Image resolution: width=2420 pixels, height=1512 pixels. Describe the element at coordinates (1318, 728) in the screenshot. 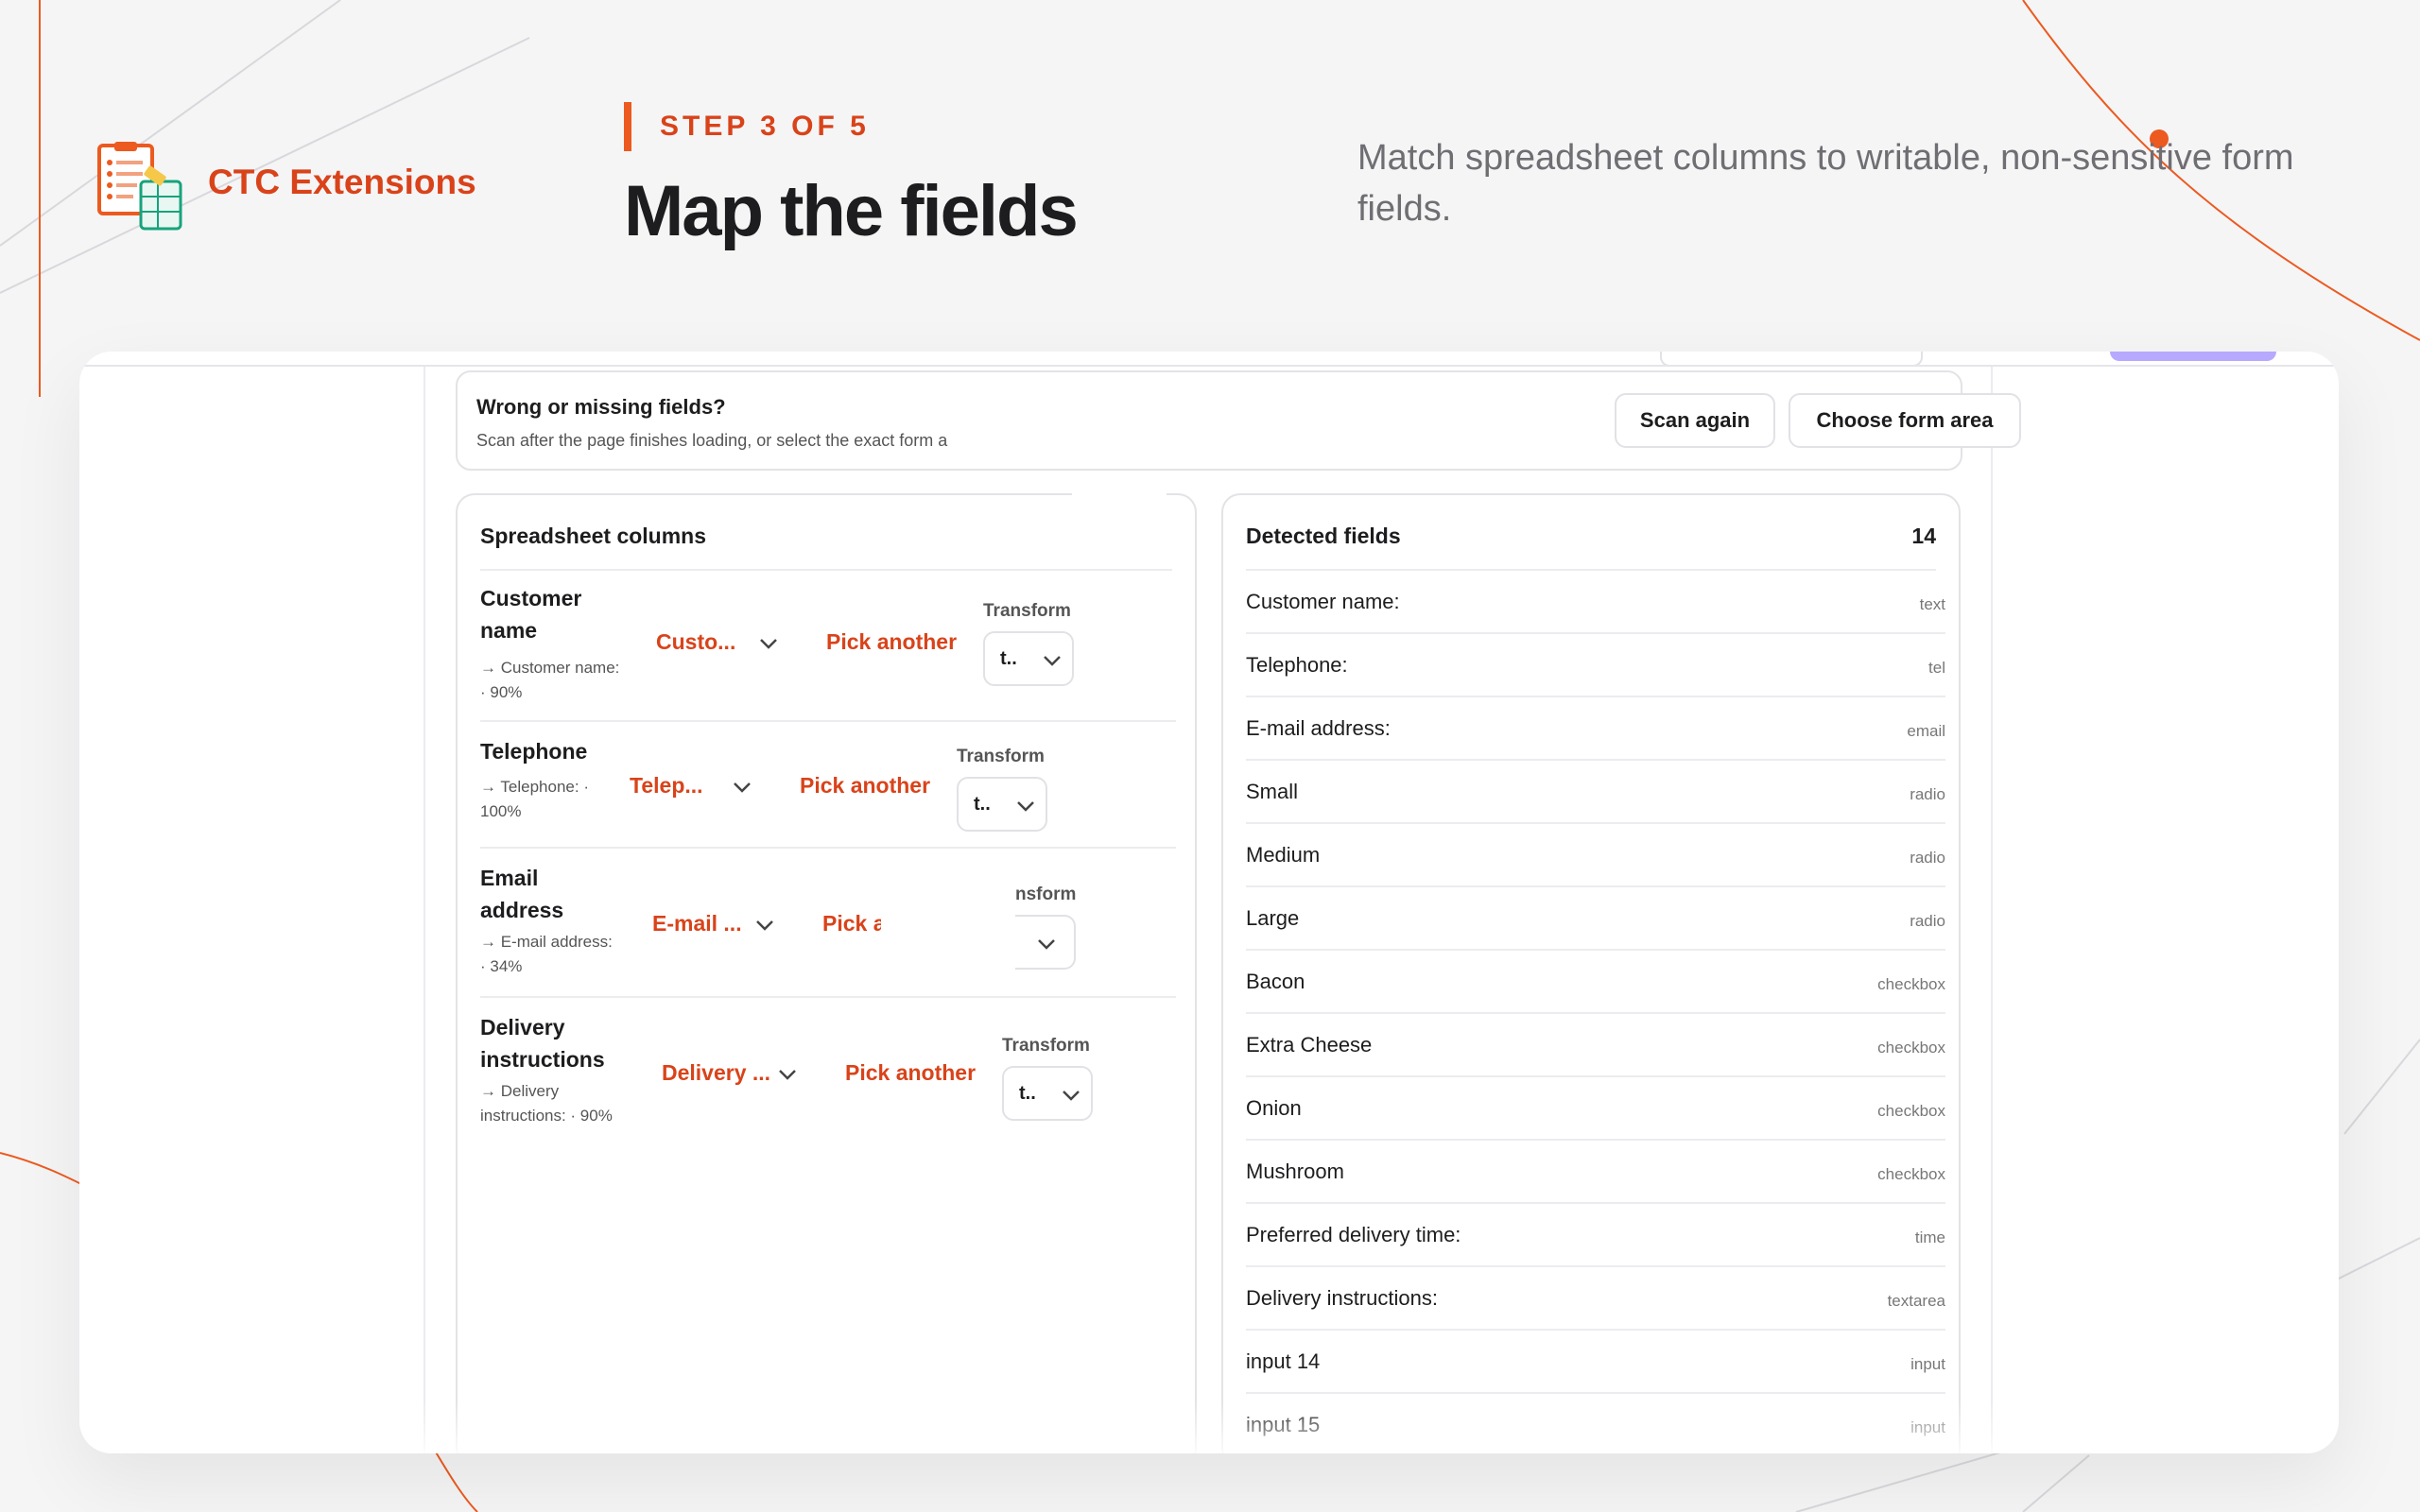

I see `field-name: E-mail address:` at that location.